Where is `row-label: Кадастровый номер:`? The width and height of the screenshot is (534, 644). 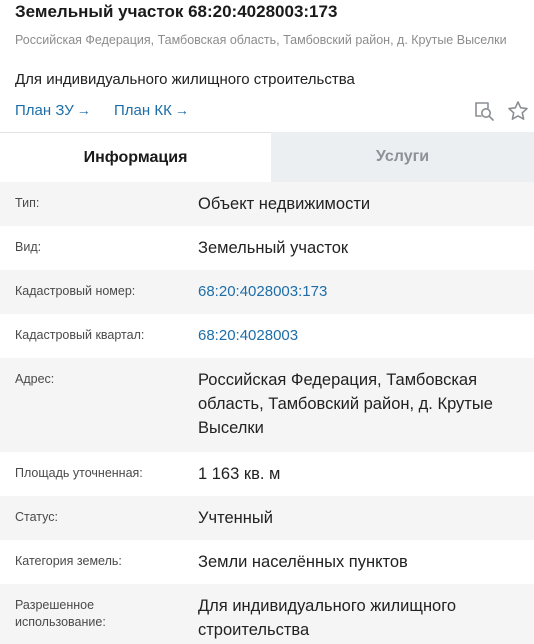
row-label: Кадастровый номер: is located at coordinates (75, 291).